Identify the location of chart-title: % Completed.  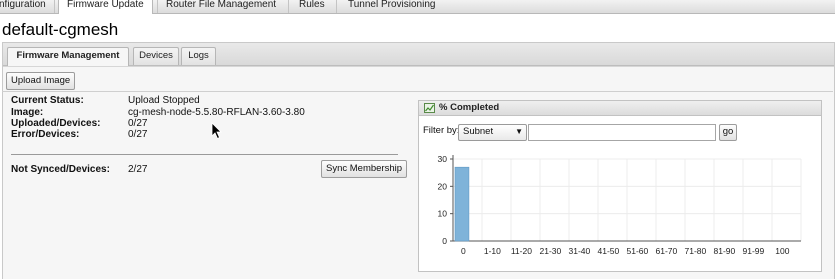
(469, 107).